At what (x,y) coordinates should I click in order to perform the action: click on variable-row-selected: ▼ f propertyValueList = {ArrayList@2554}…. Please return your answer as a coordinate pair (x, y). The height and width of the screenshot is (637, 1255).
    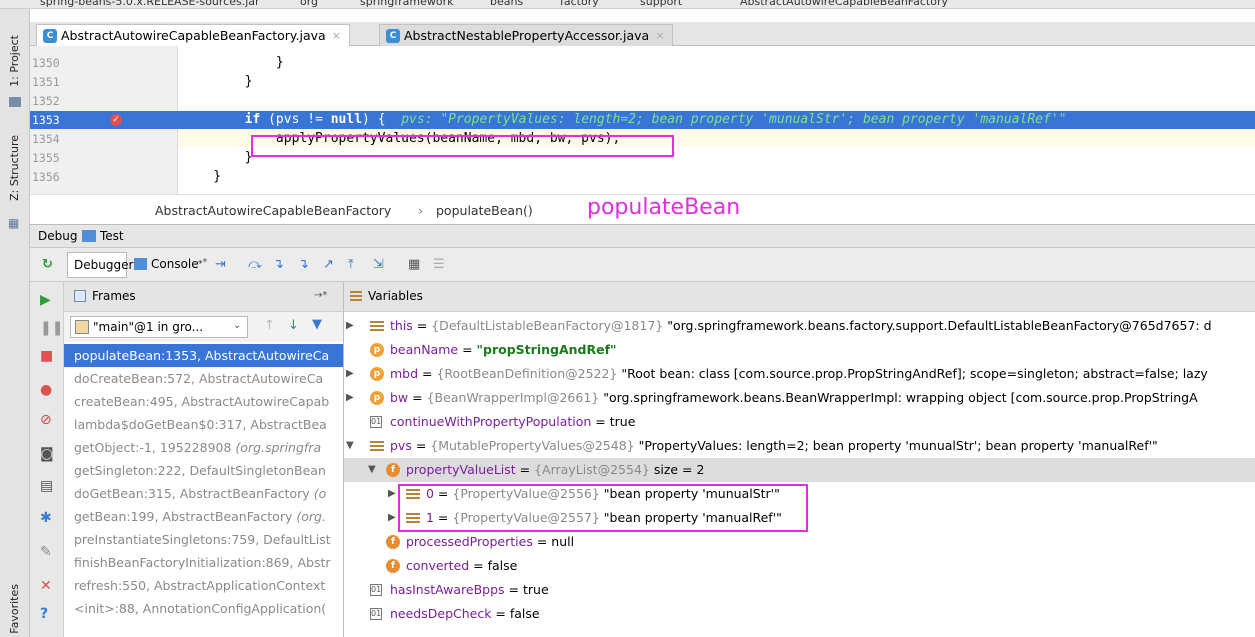
    Looking at the image, I should click on (799, 470).